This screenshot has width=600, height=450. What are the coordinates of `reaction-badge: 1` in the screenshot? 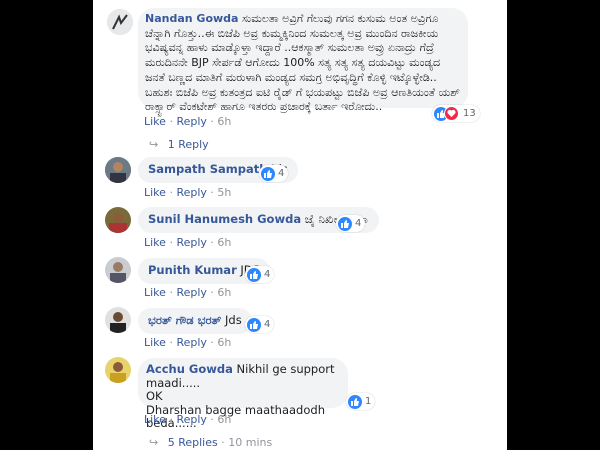 It's located at (361, 401).